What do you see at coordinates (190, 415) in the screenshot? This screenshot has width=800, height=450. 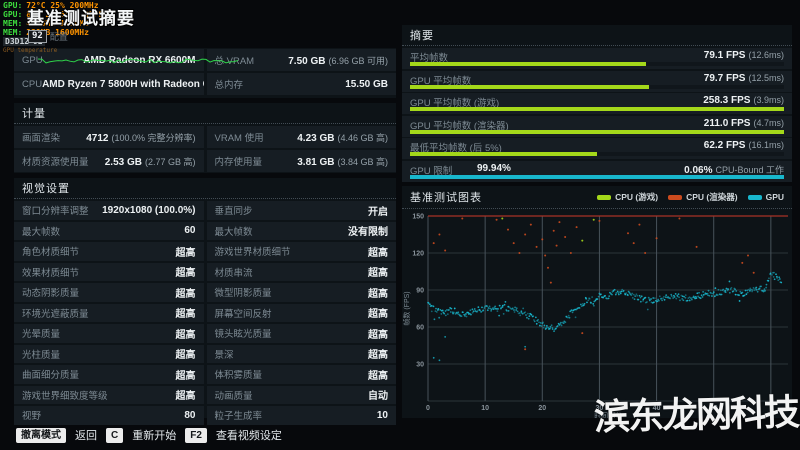 I see `cell-value: 80` at bounding box center [190, 415].